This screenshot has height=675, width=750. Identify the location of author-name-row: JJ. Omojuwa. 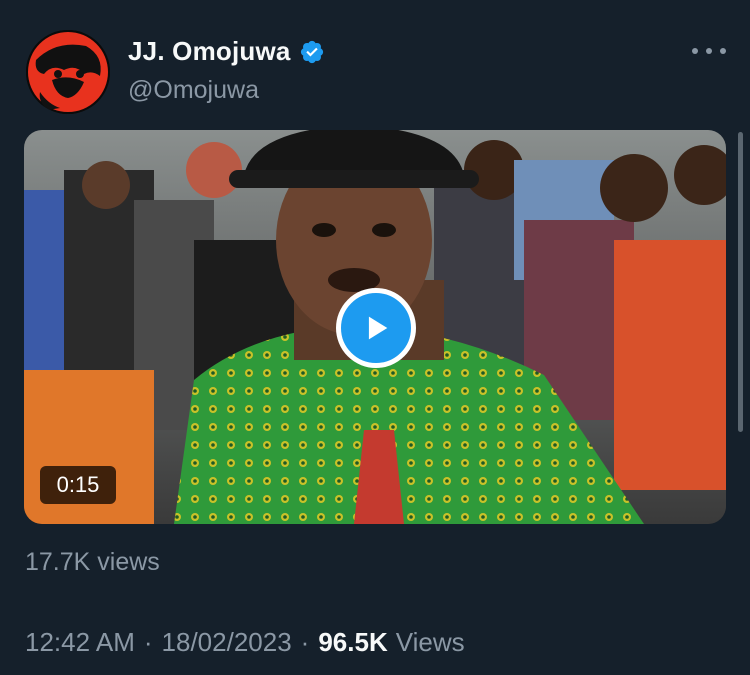
(226, 51).